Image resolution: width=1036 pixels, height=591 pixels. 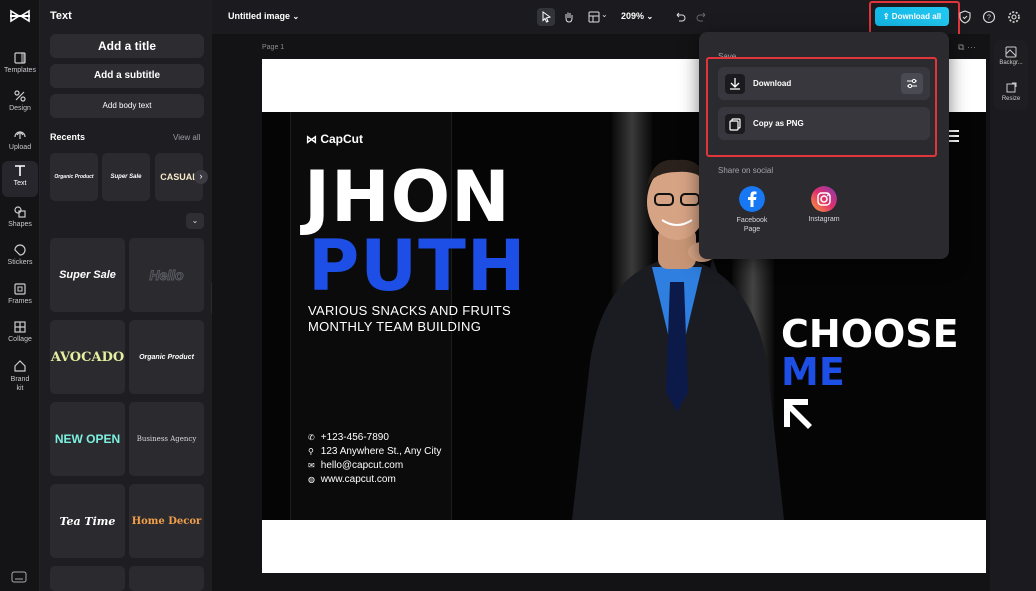 I want to click on document-title: Untitled image ⌄, so click(x=263, y=16).